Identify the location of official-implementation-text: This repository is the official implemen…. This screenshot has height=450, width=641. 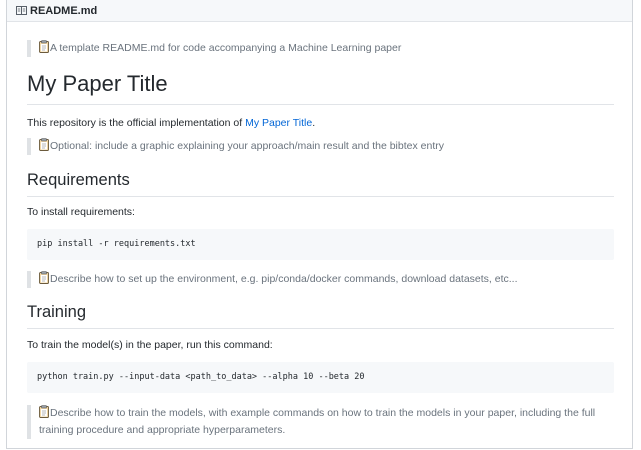
(320, 123).